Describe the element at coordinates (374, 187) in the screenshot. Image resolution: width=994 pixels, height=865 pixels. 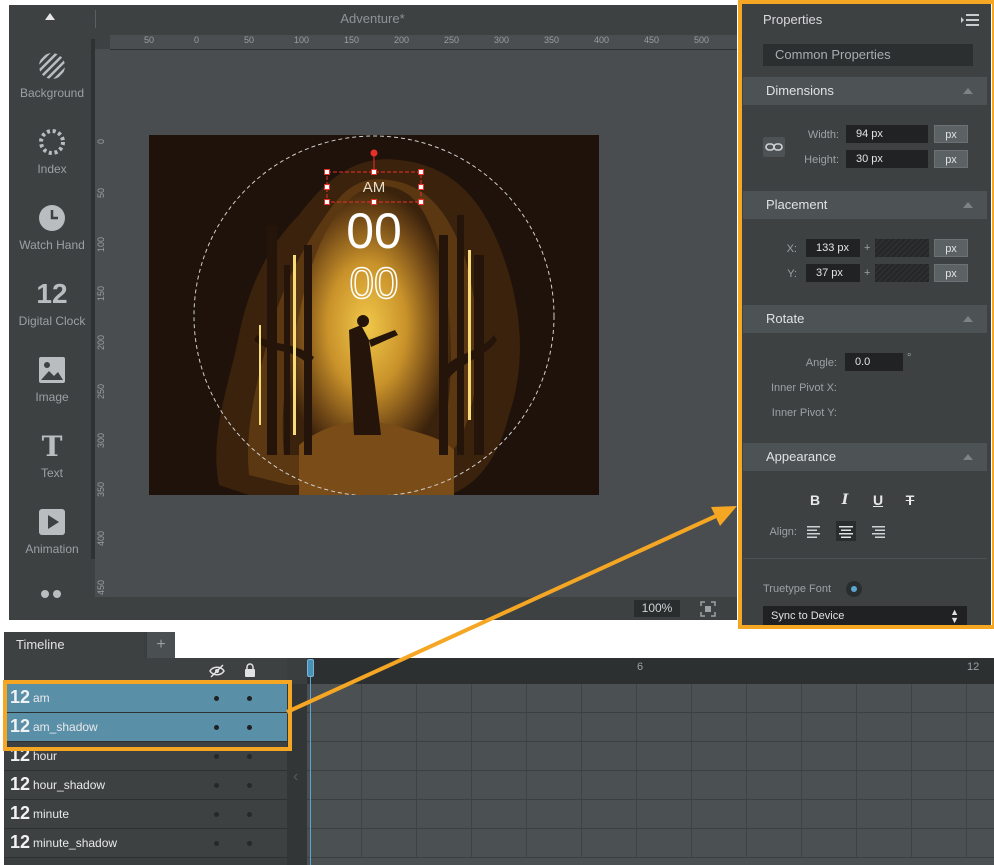
I see `am-label: AM` at that location.